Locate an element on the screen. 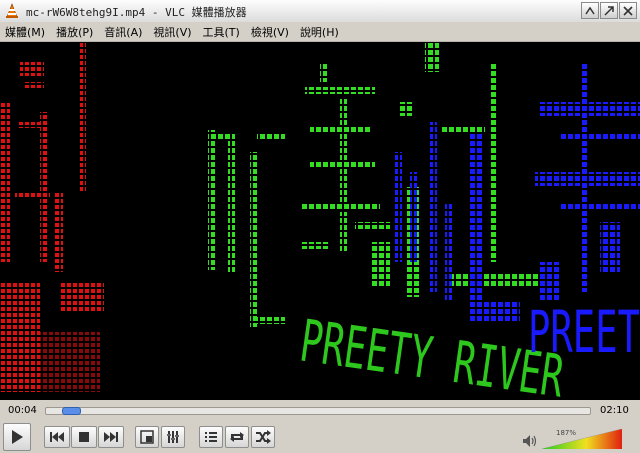 This screenshot has height=453, width=640. extended-settings-icon is located at coordinates (173, 437).